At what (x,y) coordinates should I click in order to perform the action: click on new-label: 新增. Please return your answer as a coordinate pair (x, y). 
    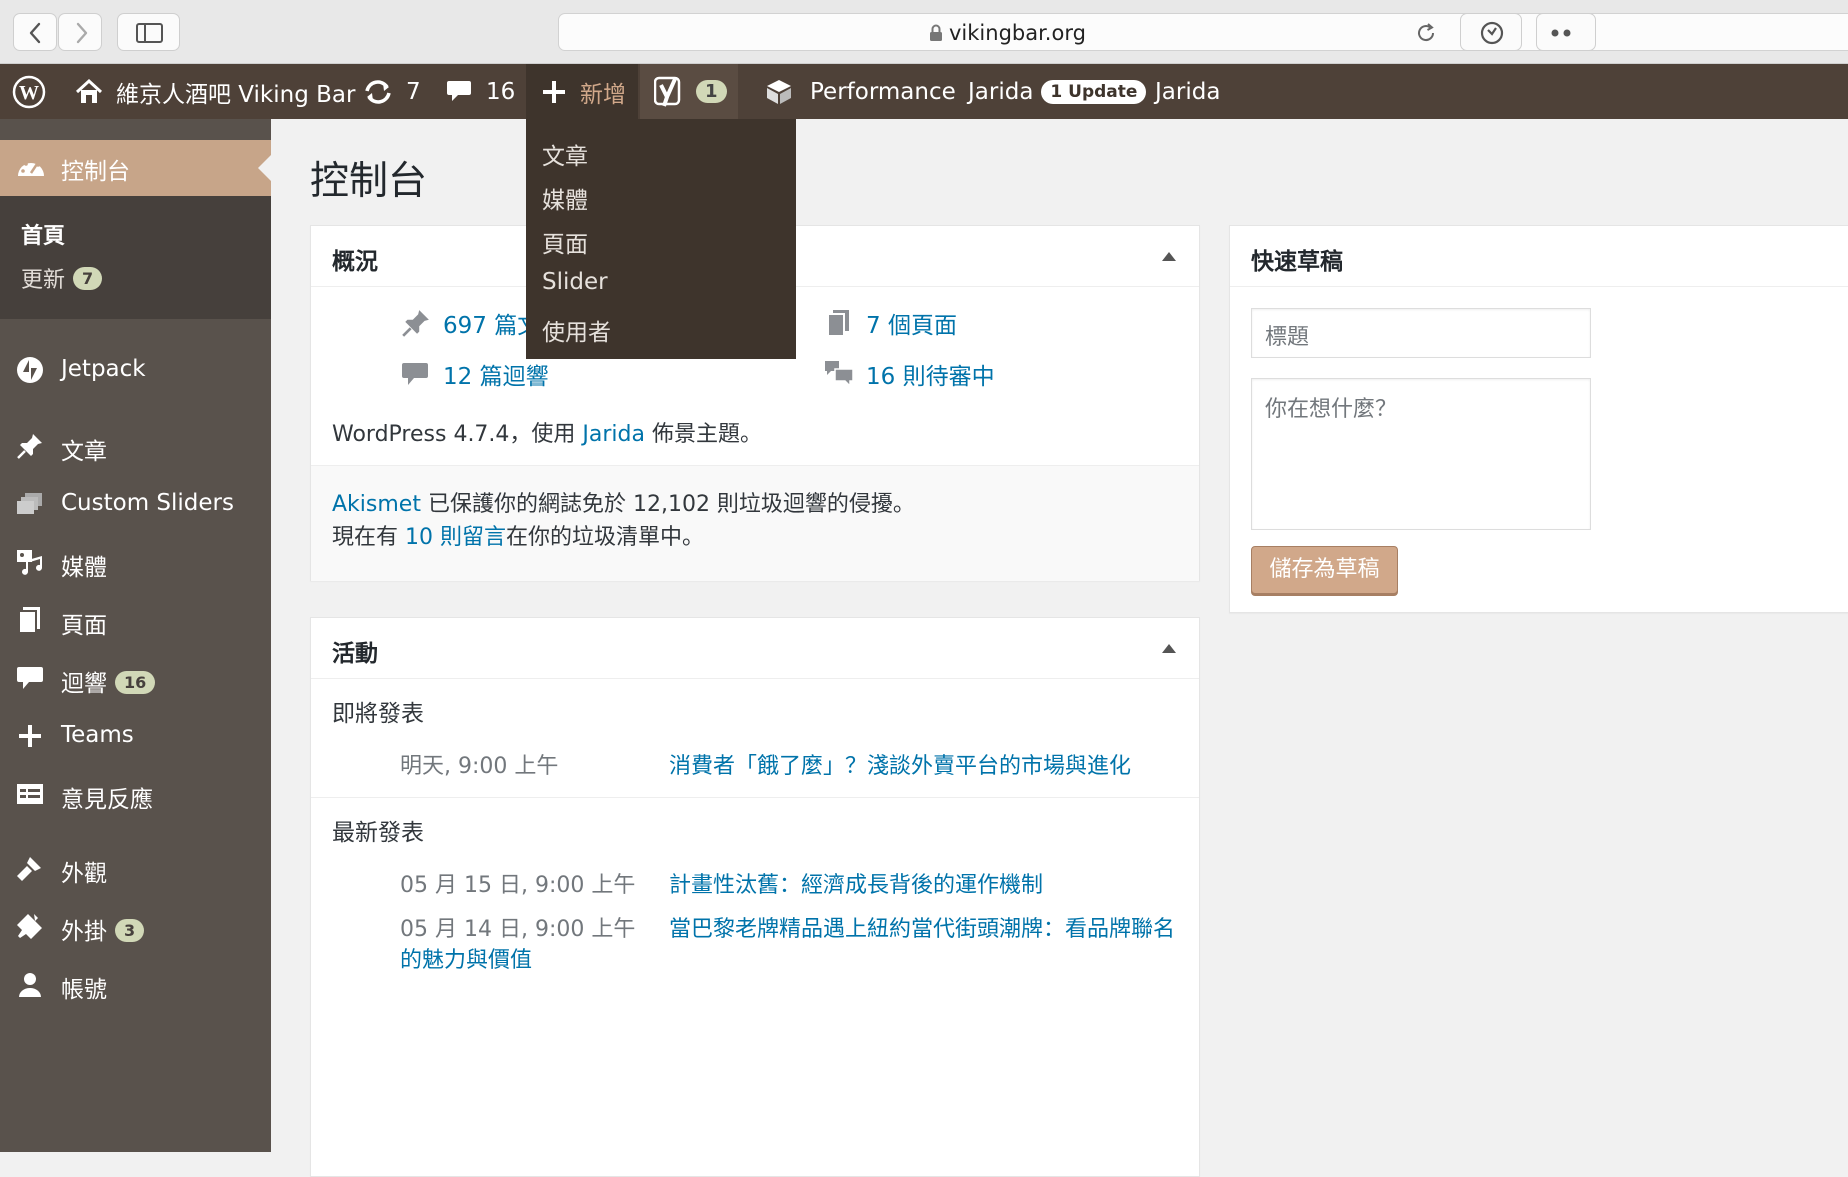
    Looking at the image, I should click on (603, 94).